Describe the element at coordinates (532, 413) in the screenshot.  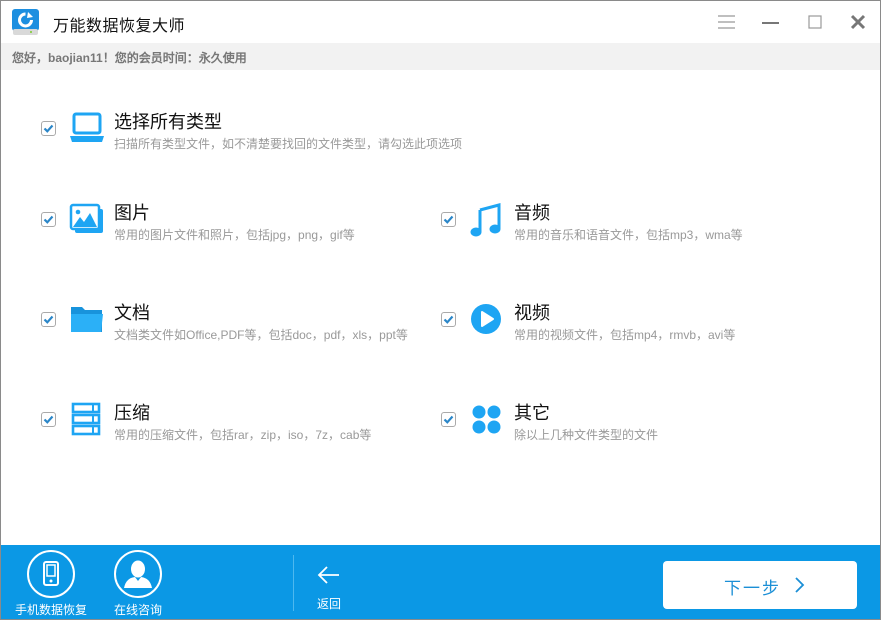
I see `option-title: 其它` at that location.